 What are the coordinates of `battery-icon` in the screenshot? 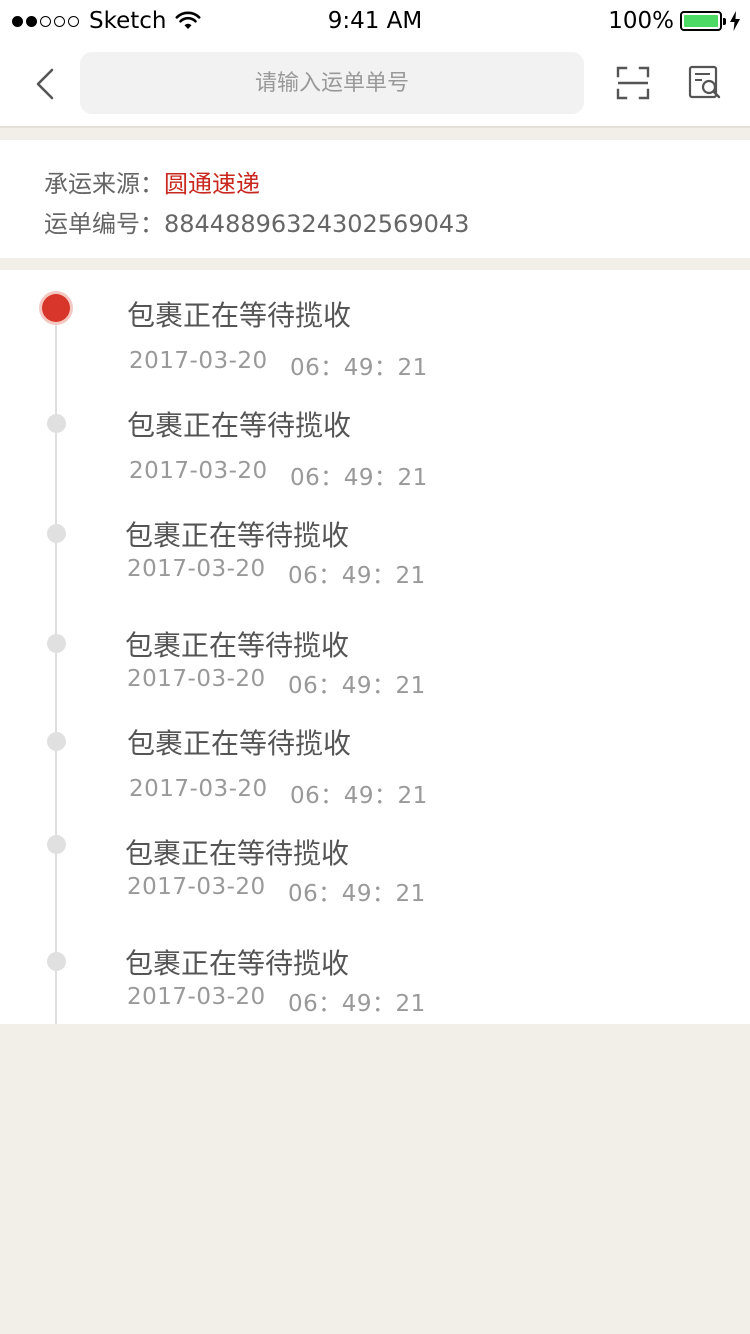 It's located at (703, 21).